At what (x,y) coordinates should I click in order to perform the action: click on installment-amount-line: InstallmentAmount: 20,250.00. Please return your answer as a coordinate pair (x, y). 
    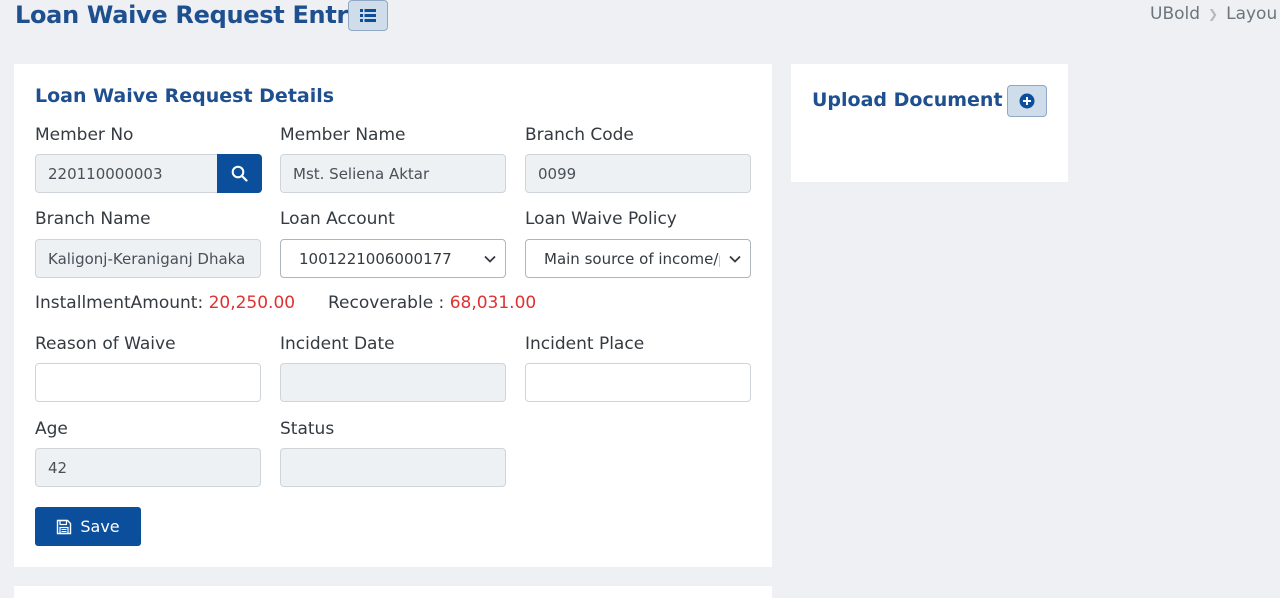
    Looking at the image, I should click on (165, 303).